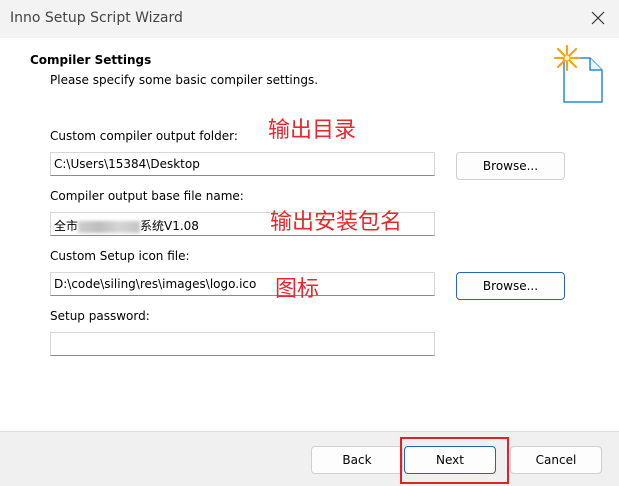 The width and height of the screenshot is (619, 486). What do you see at coordinates (96, 18) in the screenshot?
I see `window-title: Inno Setup Script Wizard` at bounding box center [96, 18].